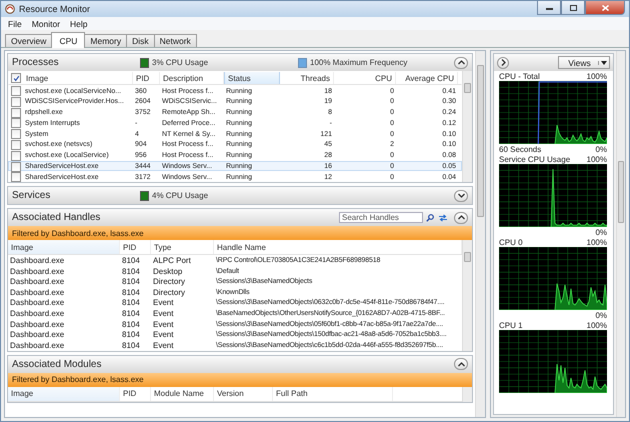  I want to click on window-title: Resource Monitor, so click(54, 9).